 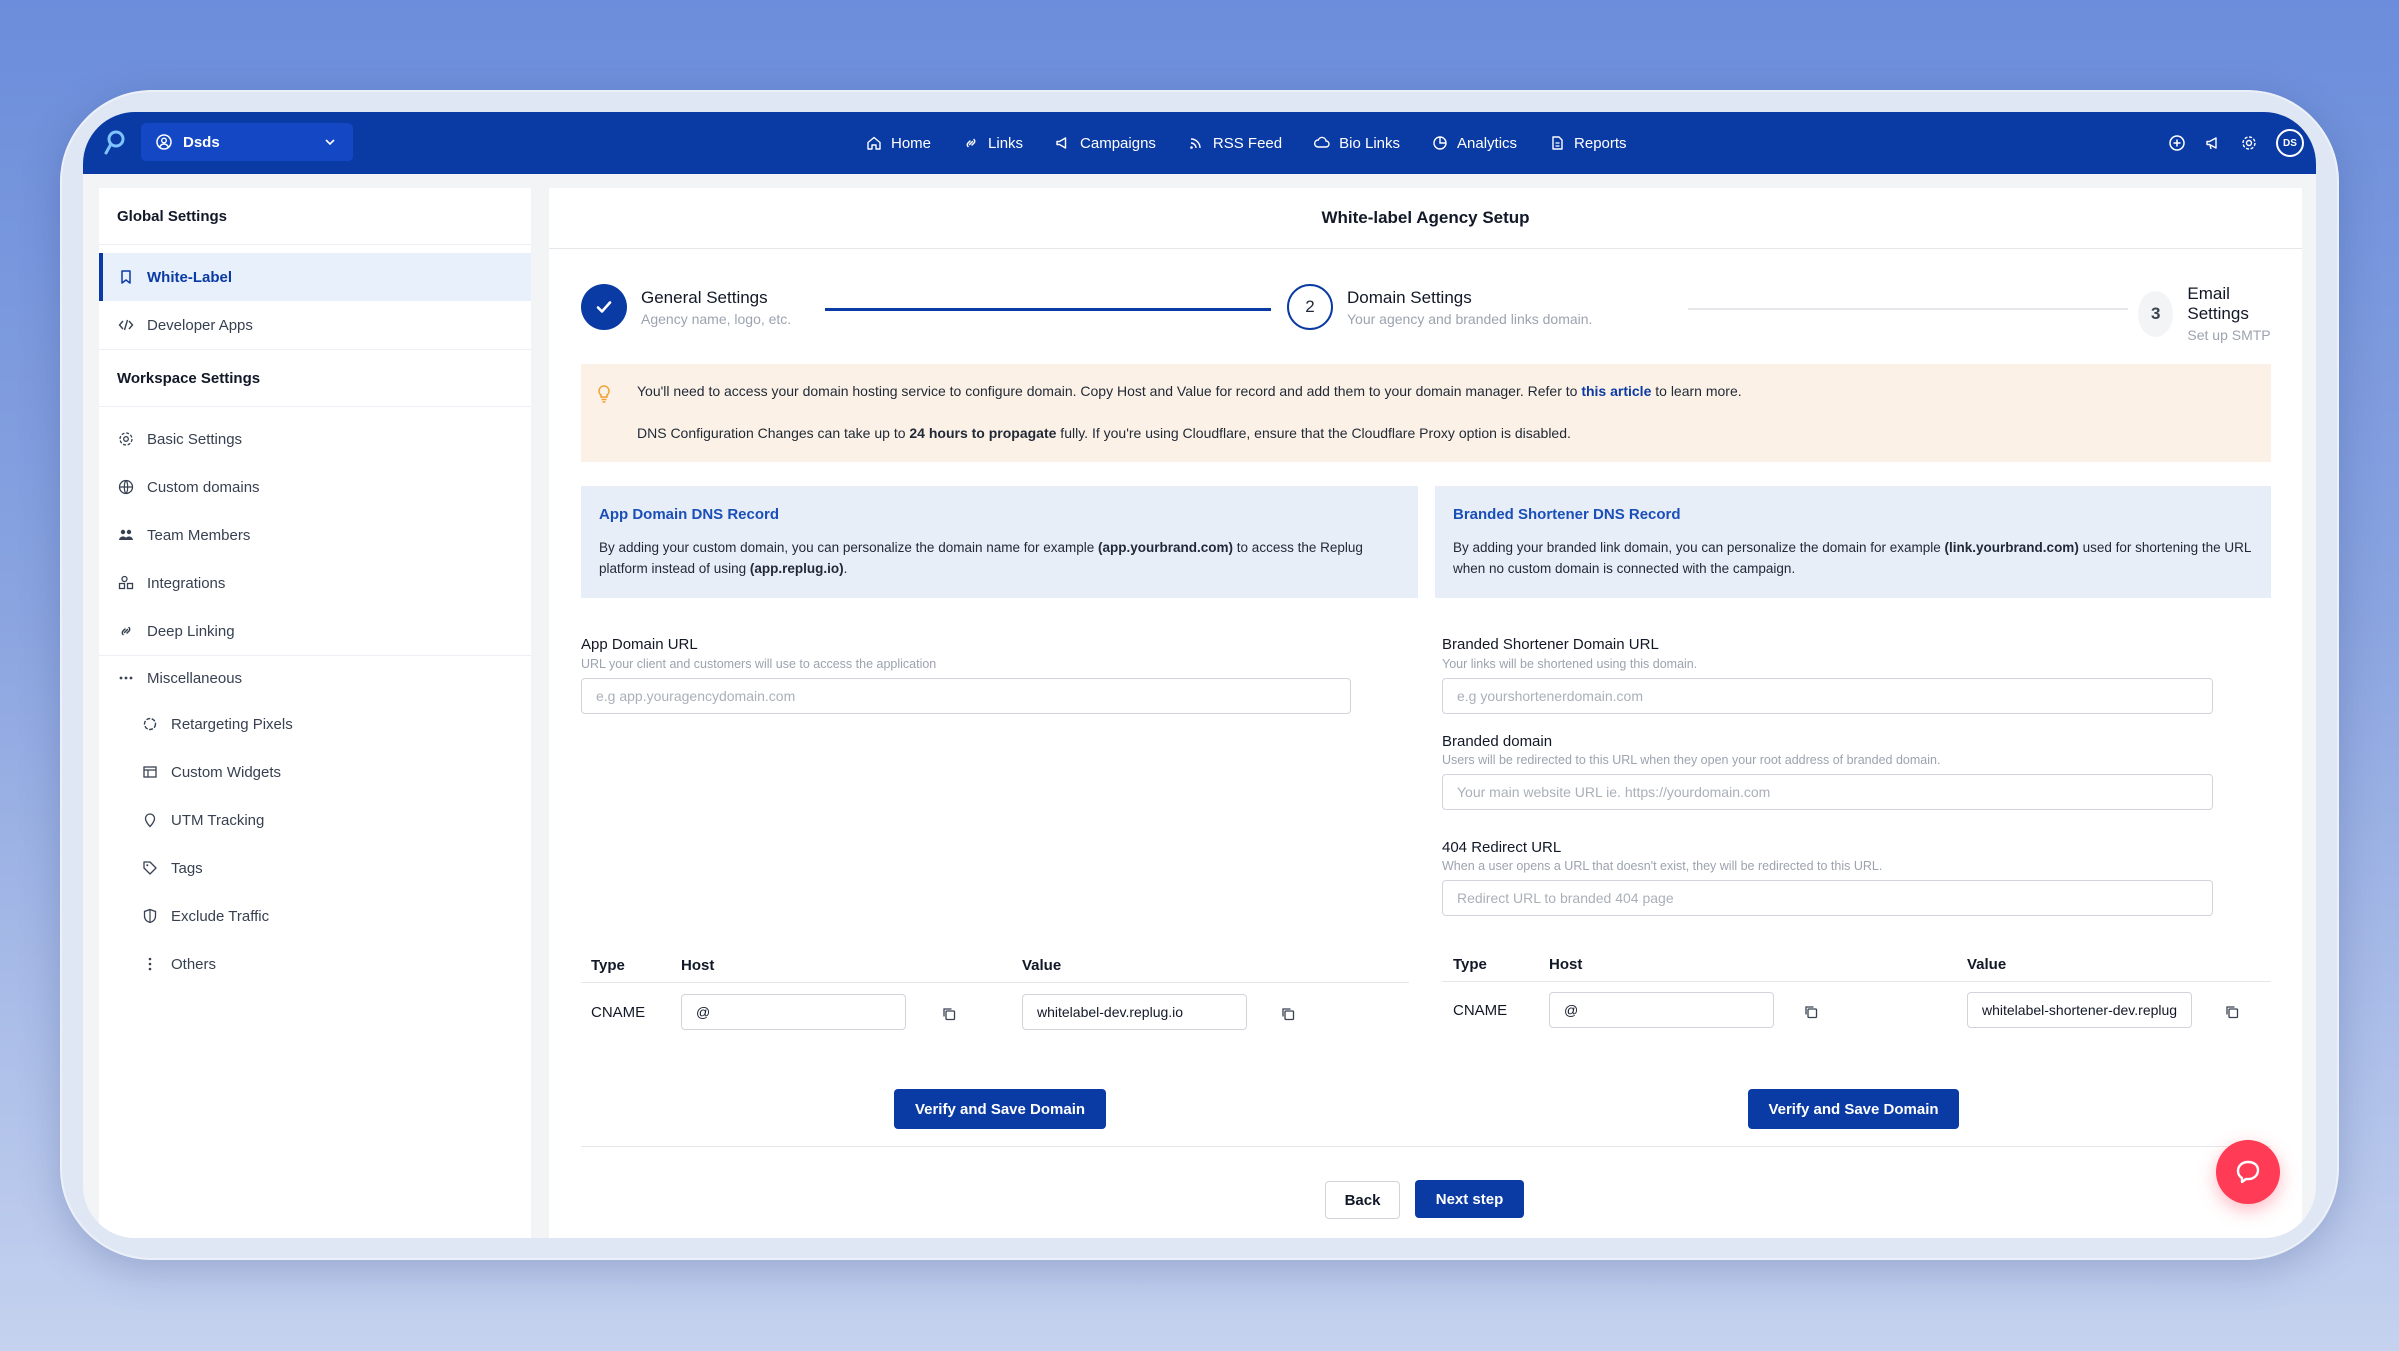 What do you see at coordinates (1042, 965) in the screenshot?
I see `app-record-value-header: Value` at bounding box center [1042, 965].